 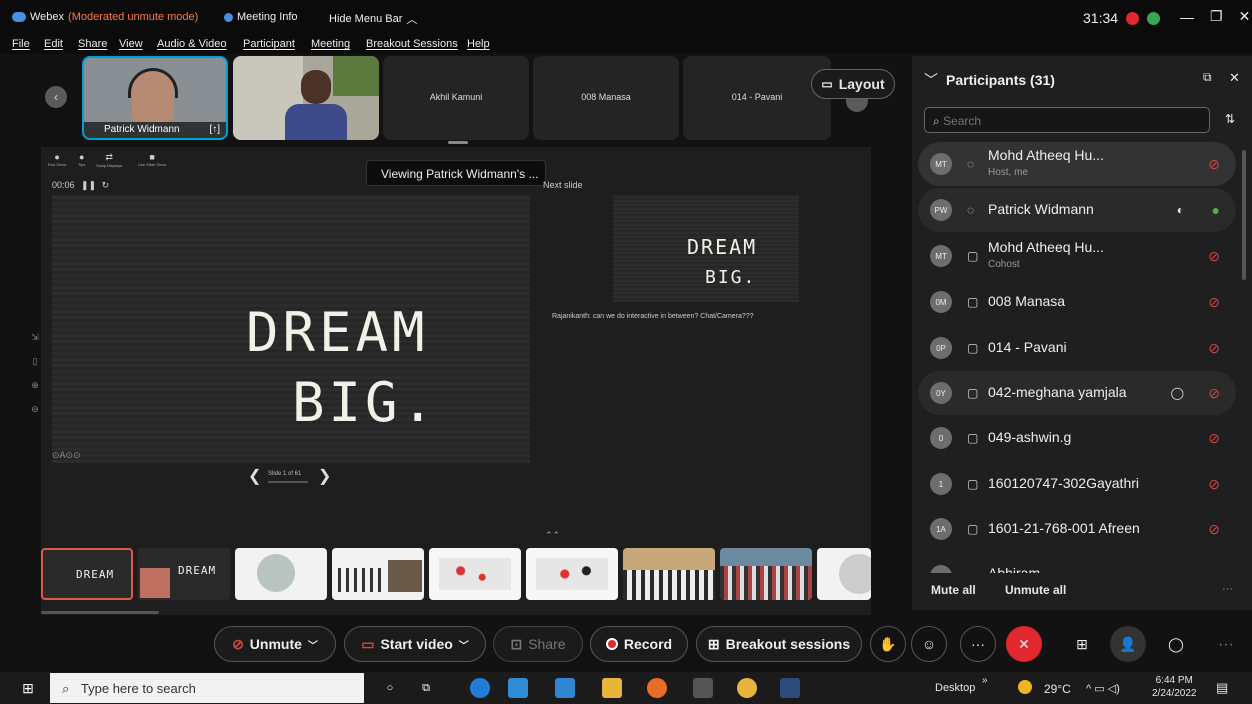 What do you see at coordinates (1057, 689) in the screenshot?
I see `weather-temperature: 29°C` at bounding box center [1057, 689].